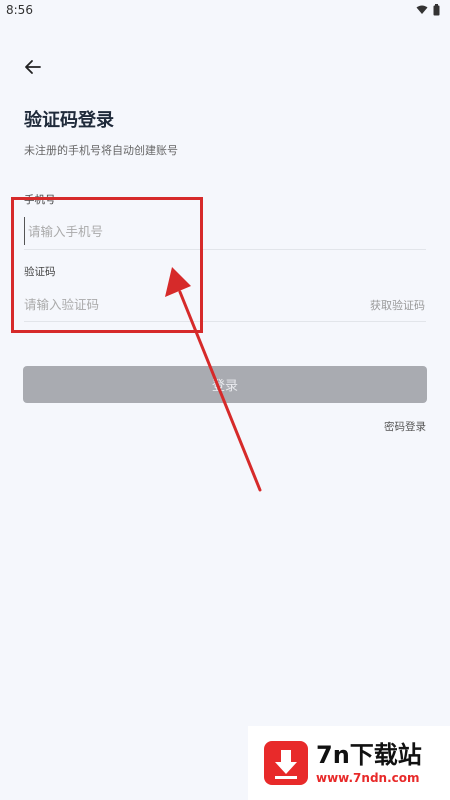 The width and height of the screenshot is (450, 800). I want to click on login-button: 登录, so click(225, 384).